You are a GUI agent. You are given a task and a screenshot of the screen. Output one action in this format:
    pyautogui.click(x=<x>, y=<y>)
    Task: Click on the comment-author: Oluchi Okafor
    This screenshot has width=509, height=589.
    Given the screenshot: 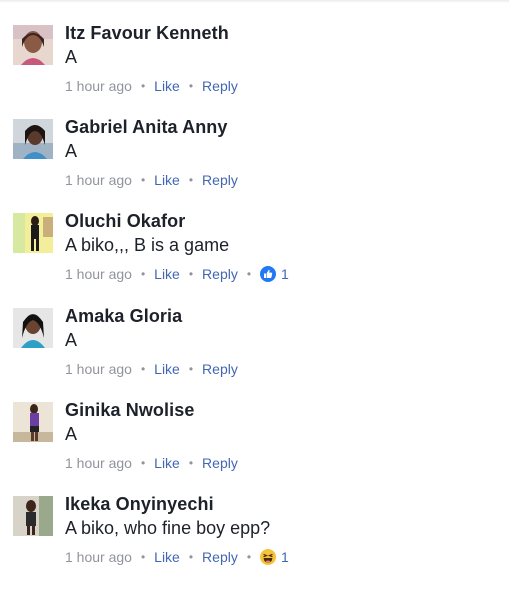 What is the action you would take?
    pyautogui.click(x=125, y=221)
    